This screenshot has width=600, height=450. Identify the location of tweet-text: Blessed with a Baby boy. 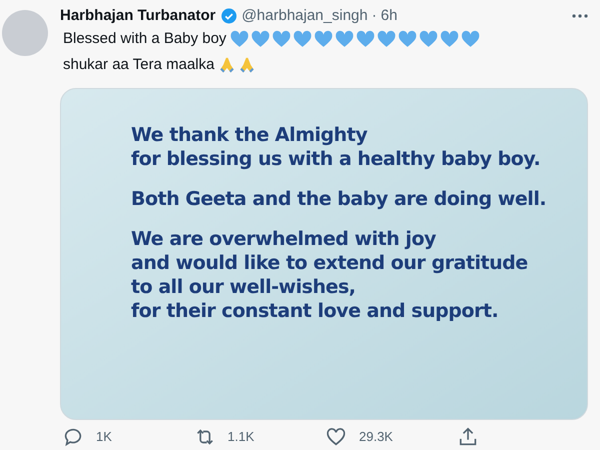
(144, 38).